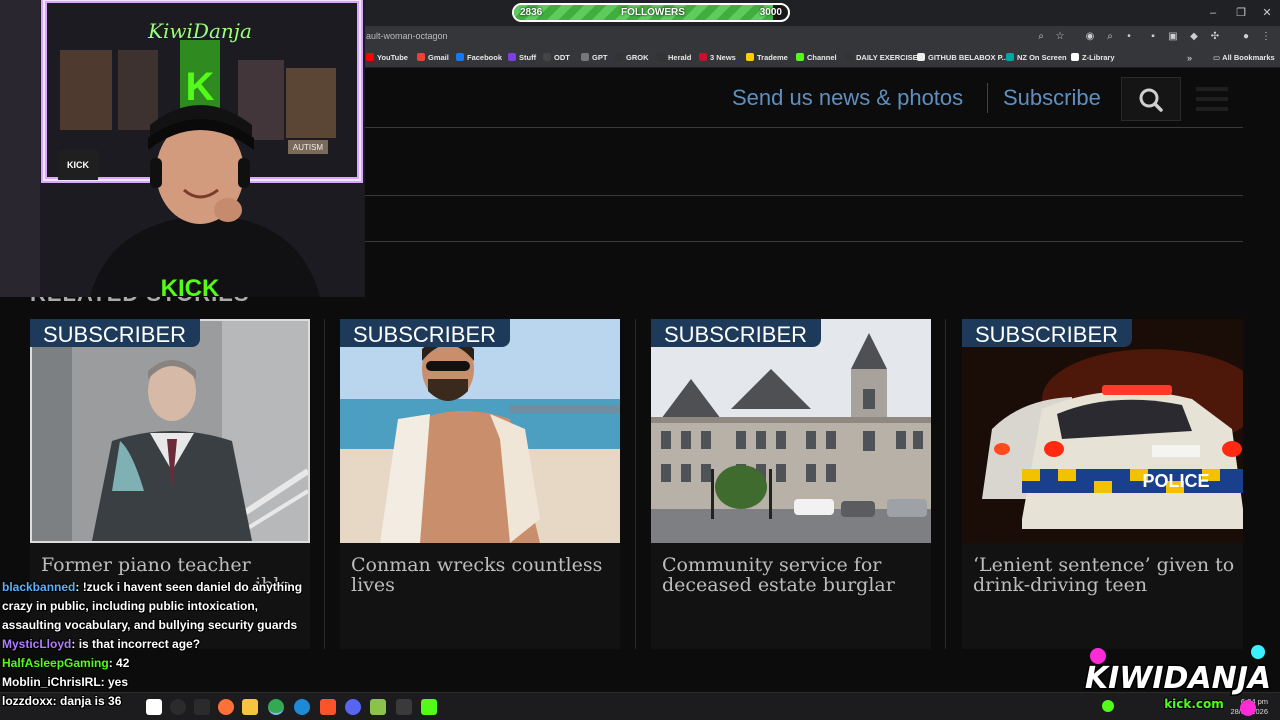  What do you see at coordinates (1175, 481) in the screenshot?
I see `police-text: POLICE` at bounding box center [1175, 481].